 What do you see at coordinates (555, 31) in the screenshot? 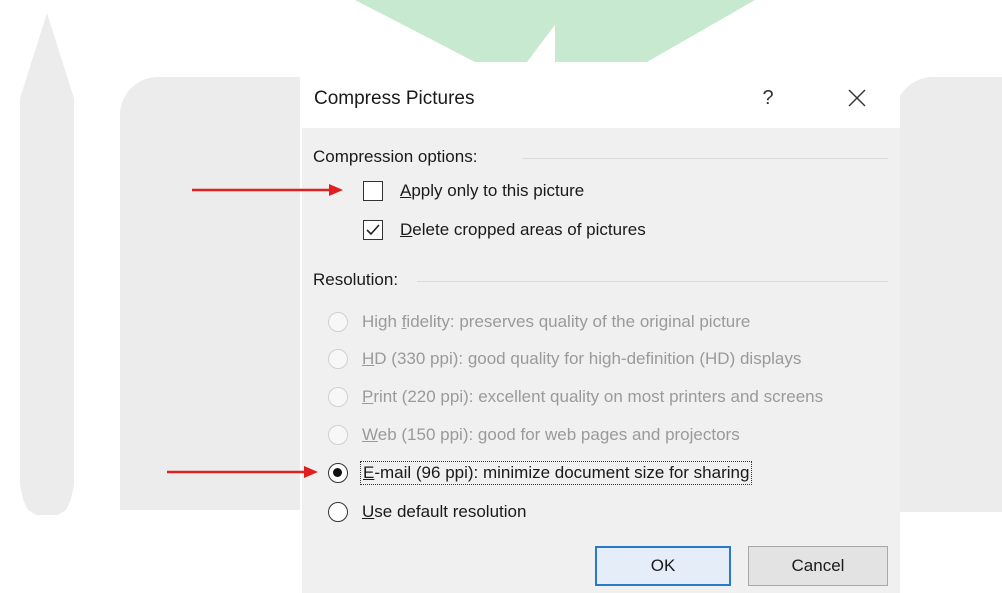
I see `background-green-shape` at bounding box center [555, 31].